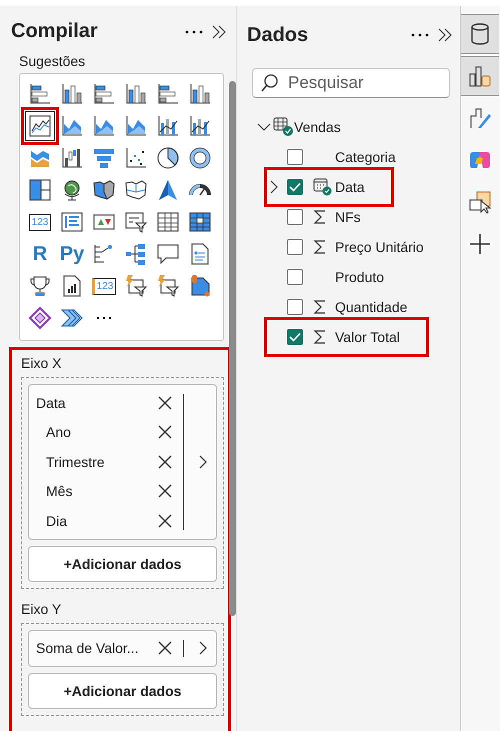  I want to click on field-name: Mês, so click(59, 491).